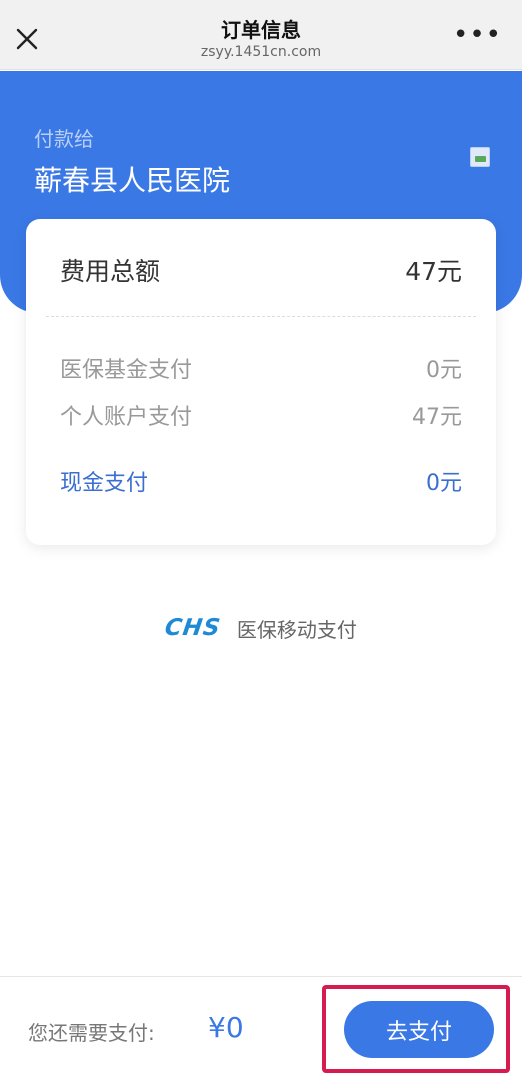  Describe the element at coordinates (437, 417) in the screenshot. I see `personal-value: 47元` at that location.